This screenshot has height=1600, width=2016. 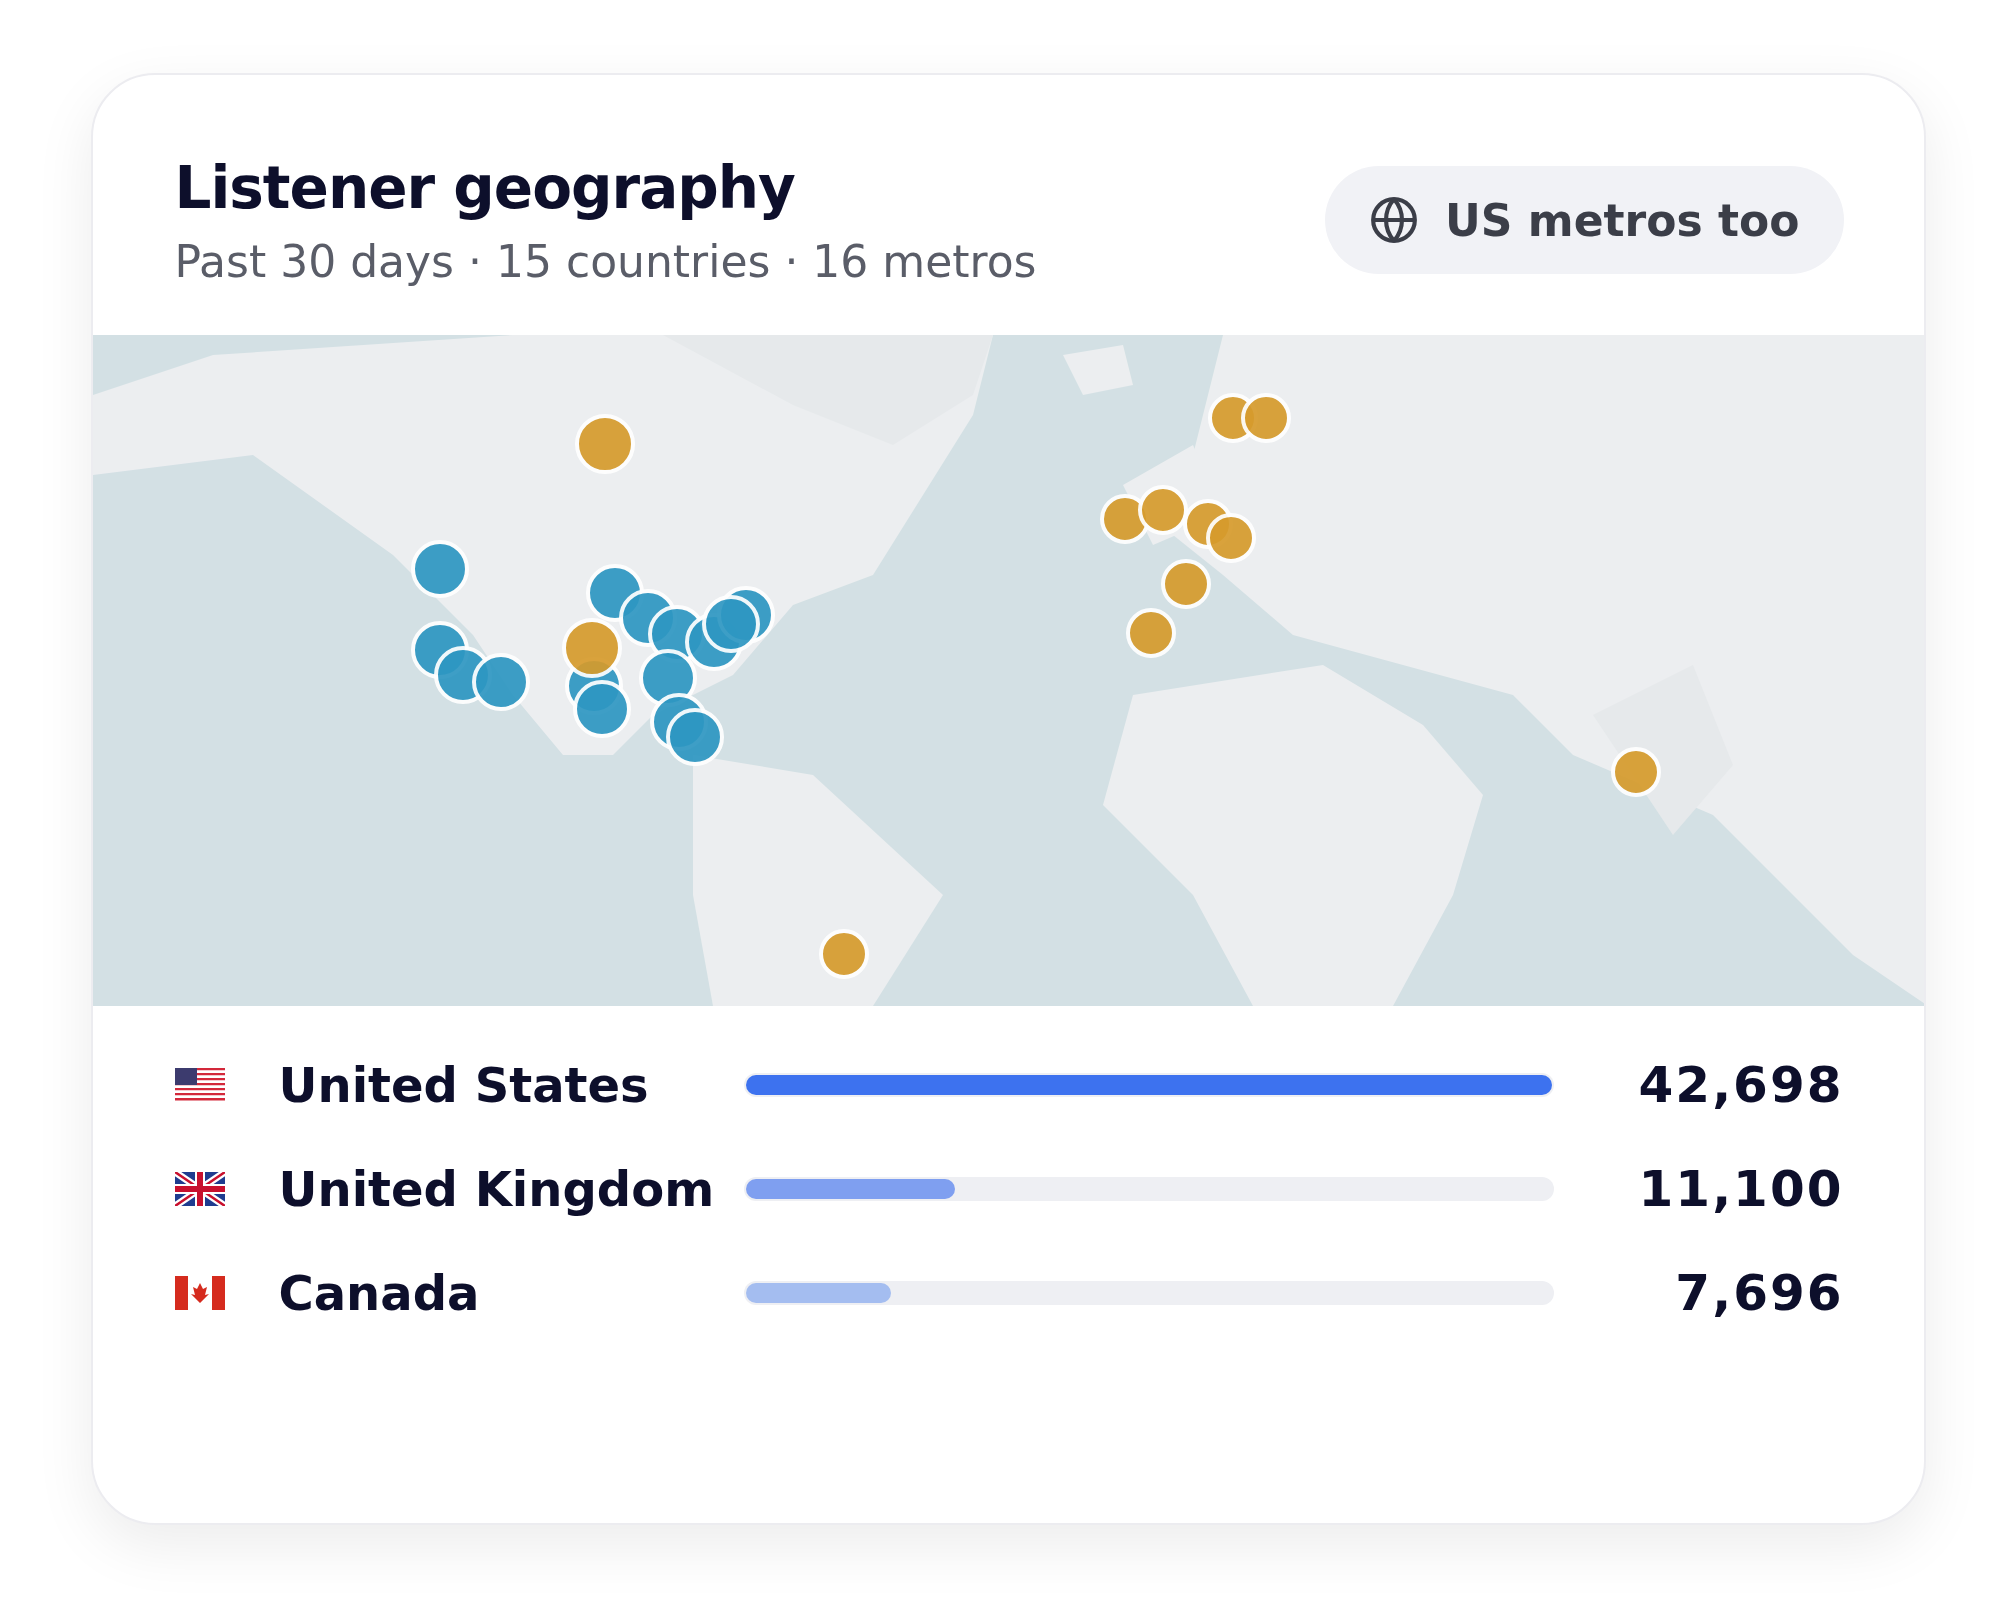 I want to click on card-title: Listener geography, so click(x=485, y=187).